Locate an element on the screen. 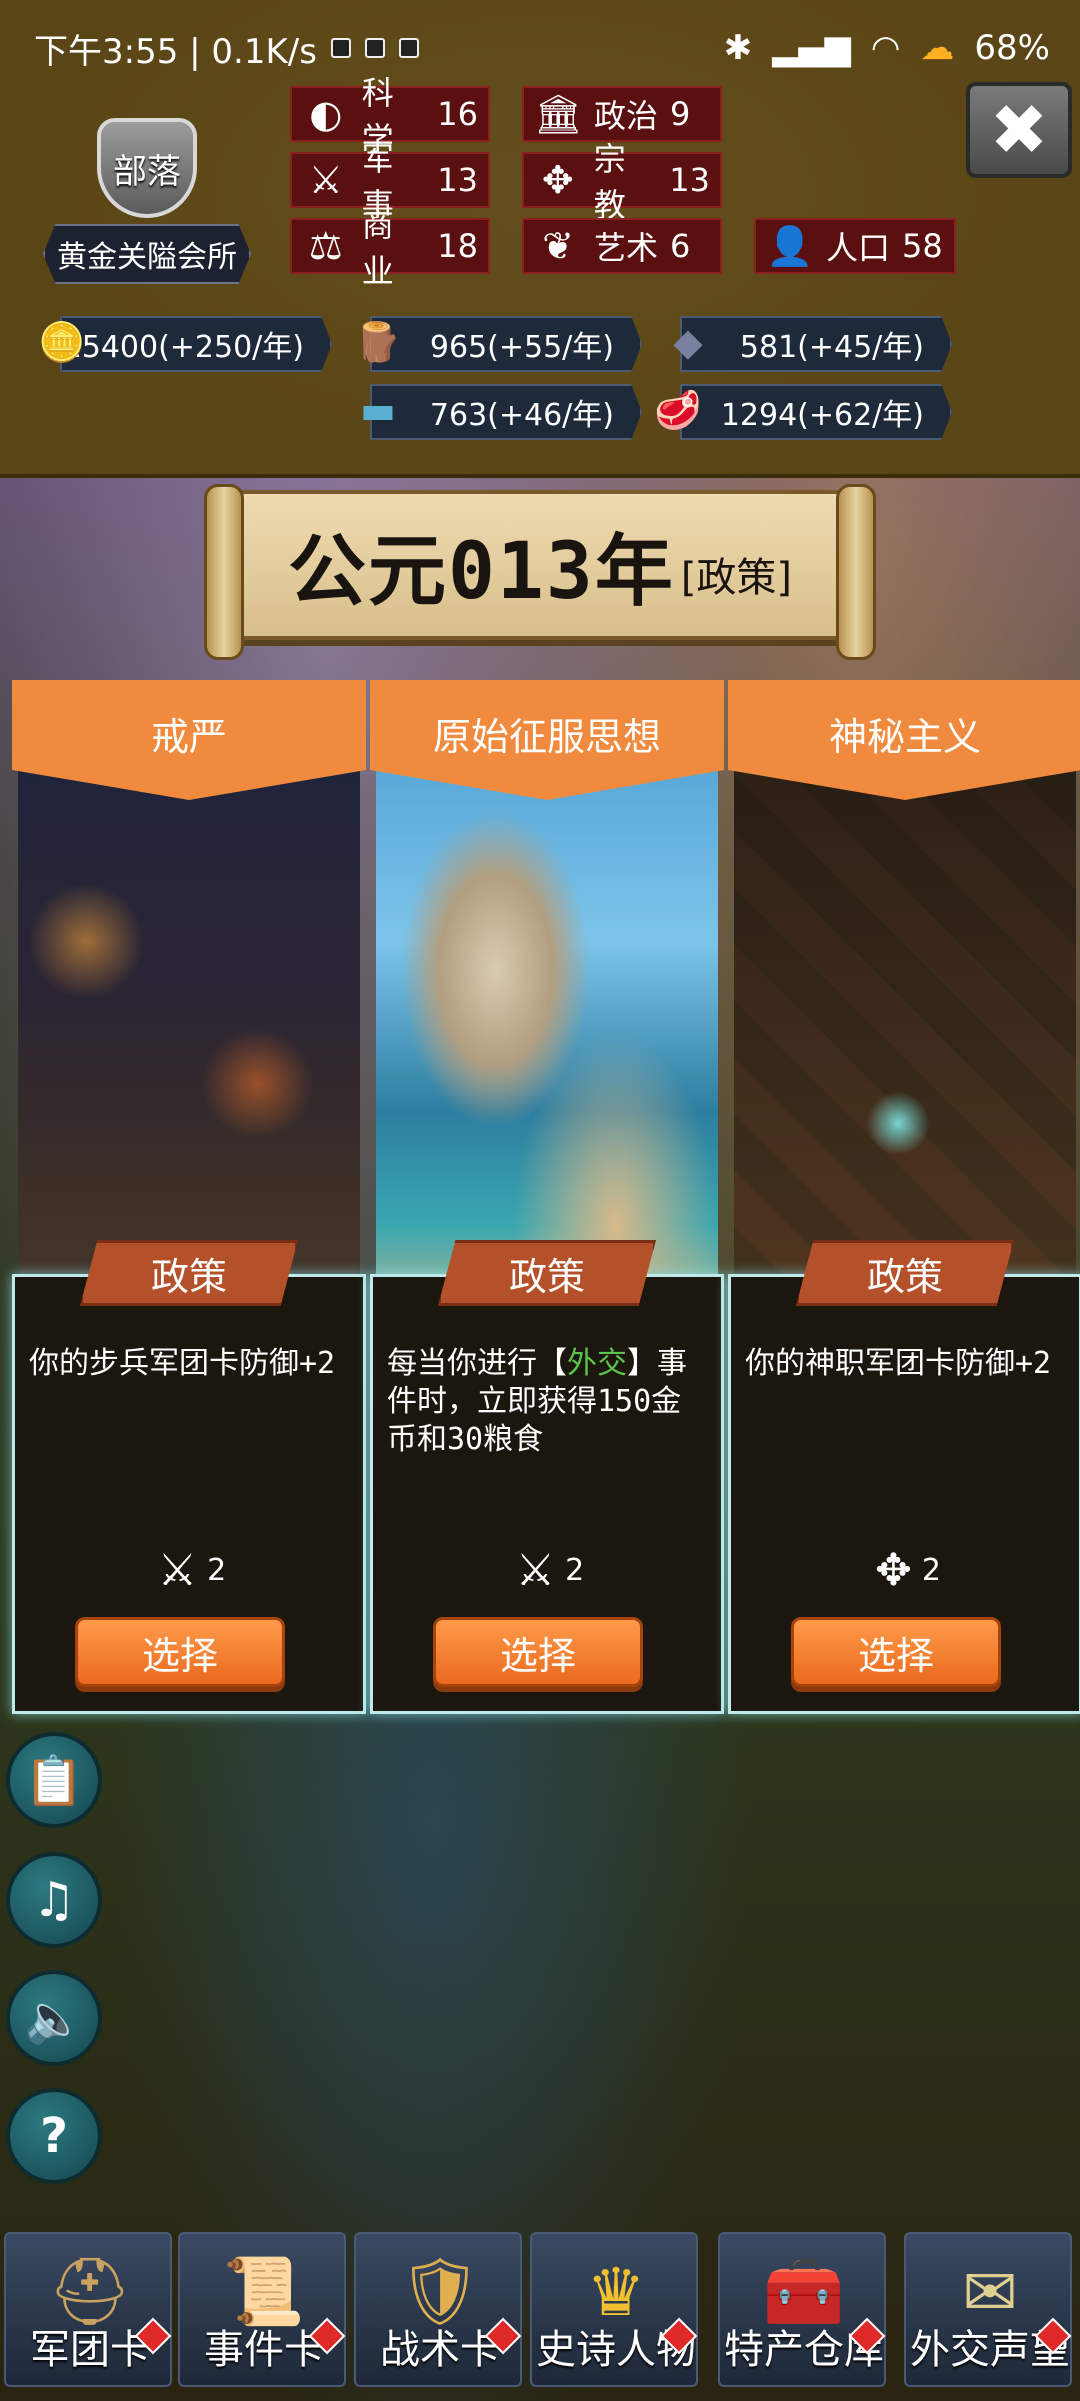  nav-event-cards: 📜 事件卡 is located at coordinates (262, 2309).